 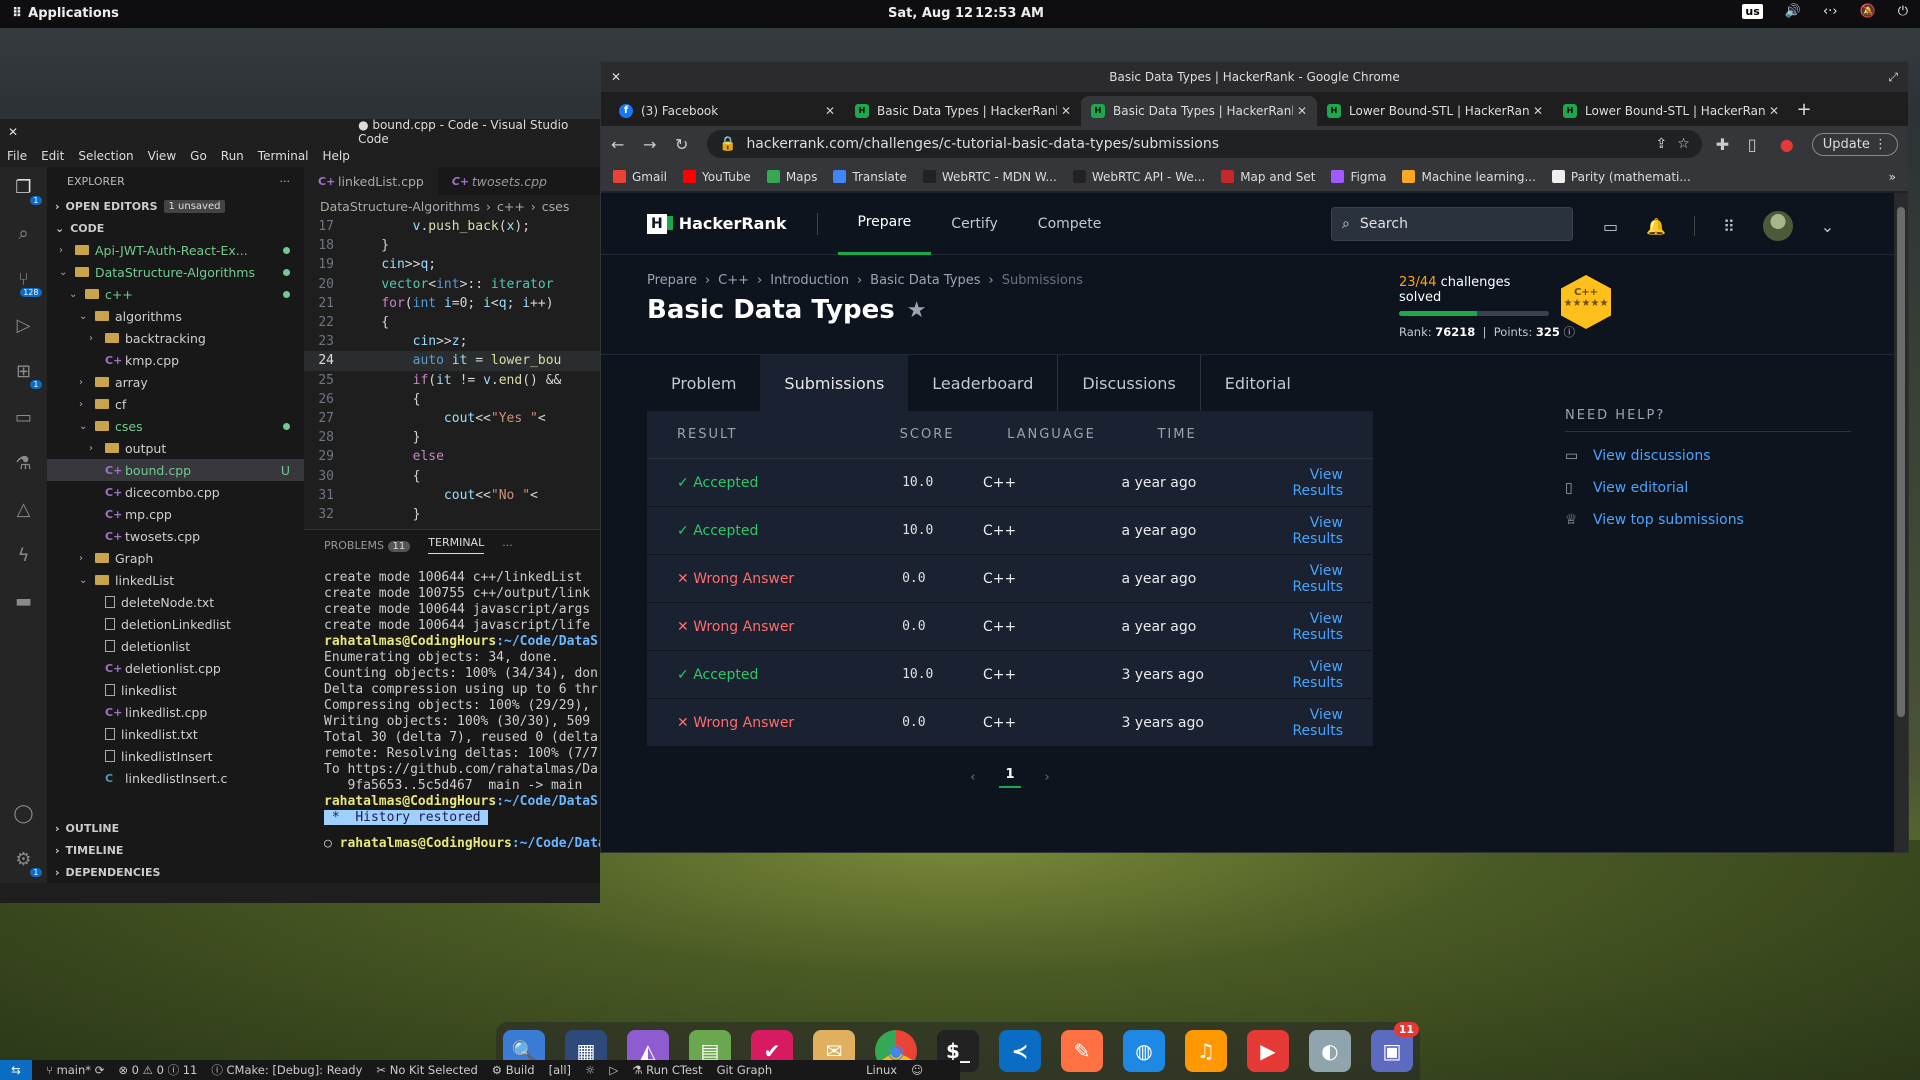 What do you see at coordinates (175, 470) in the screenshot?
I see `file-tree-item: C+ bound.cpp U` at bounding box center [175, 470].